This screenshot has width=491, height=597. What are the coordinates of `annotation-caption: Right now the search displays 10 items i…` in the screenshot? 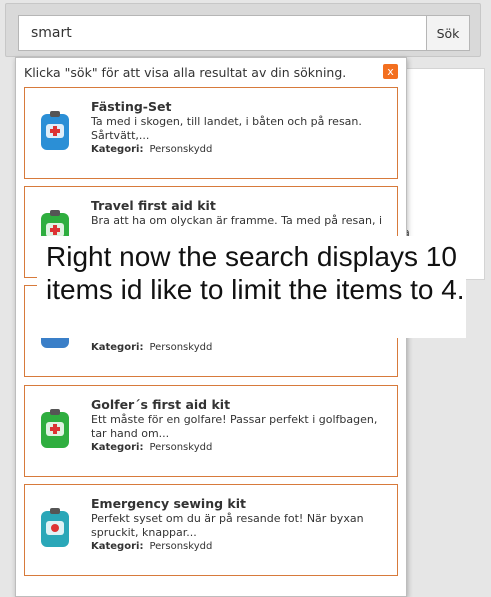 It's located at (251, 287).